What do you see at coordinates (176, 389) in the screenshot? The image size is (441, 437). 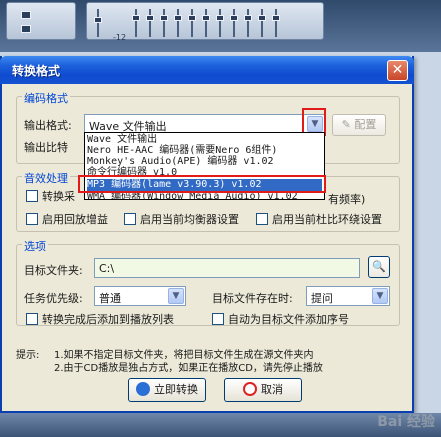 I see `convert-now-label: 立即转换` at bounding box center [176, 389].